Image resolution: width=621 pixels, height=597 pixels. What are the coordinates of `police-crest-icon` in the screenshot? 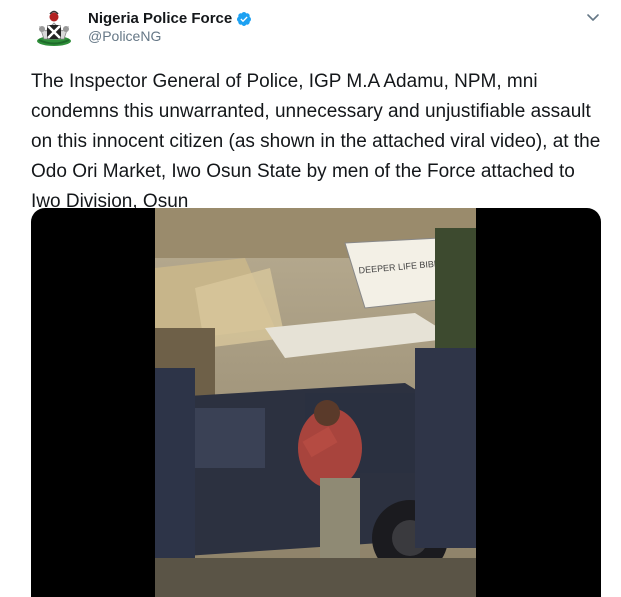 It's located at (54, 29).